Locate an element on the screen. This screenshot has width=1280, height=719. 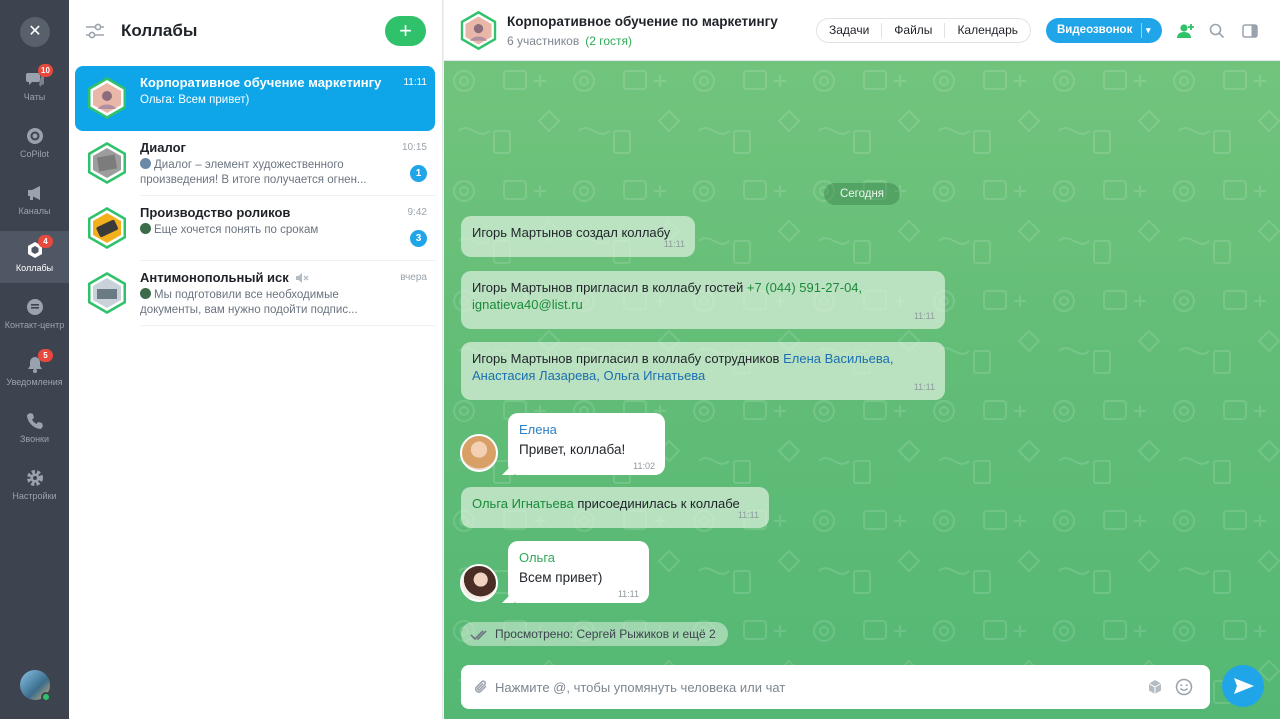
filter-sliders-icon is located at coordinates (95, 31).